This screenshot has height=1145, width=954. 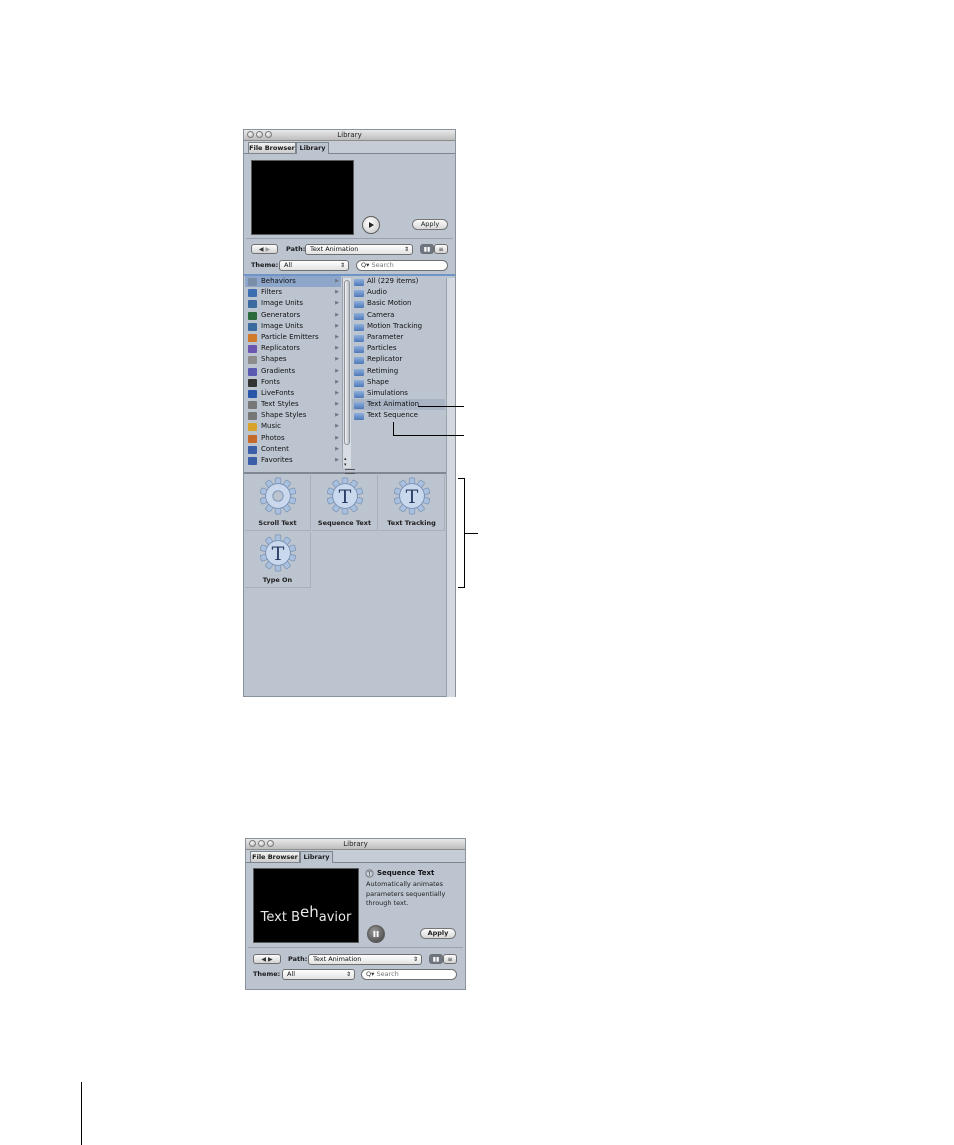 I want to click on library-item-tile: T Type On, so click(x=278, y=560).